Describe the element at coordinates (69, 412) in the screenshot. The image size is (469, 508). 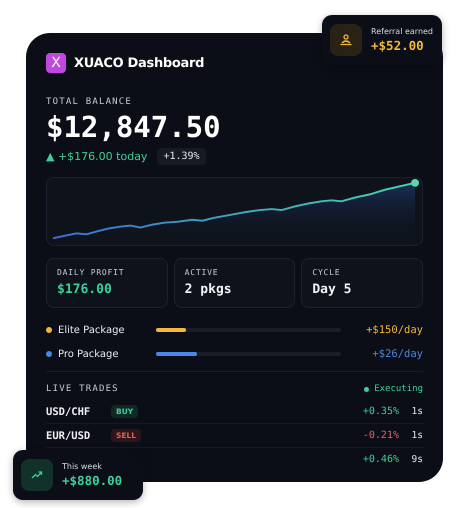
I see `currency-pair: USD/CHF` at that location.